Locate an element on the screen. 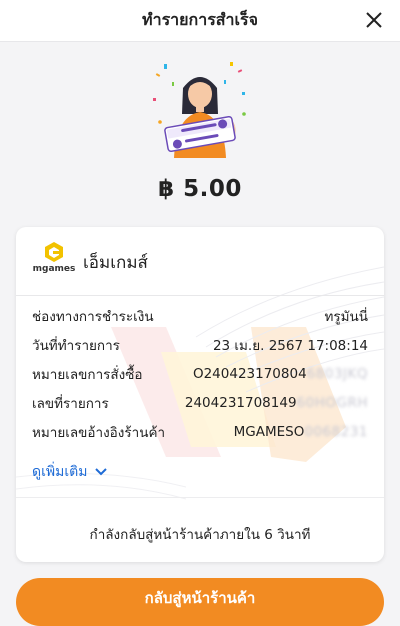 The width and height of the screenshot is (400, 626). top-bar: ทำรายการสำเร็จ is located at coordinates (200, 21).